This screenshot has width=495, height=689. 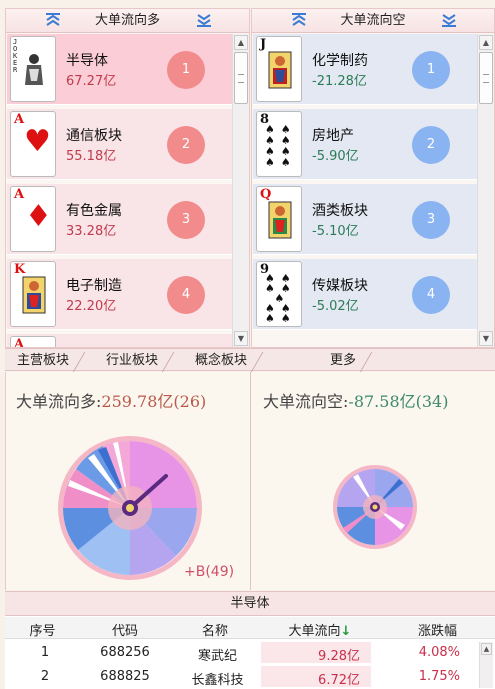 What do you see at coordinates (33, 144) in the screenshot?
I see `ace-of-hearts-card-icon: A ♥` at bounding box center [33, 144].